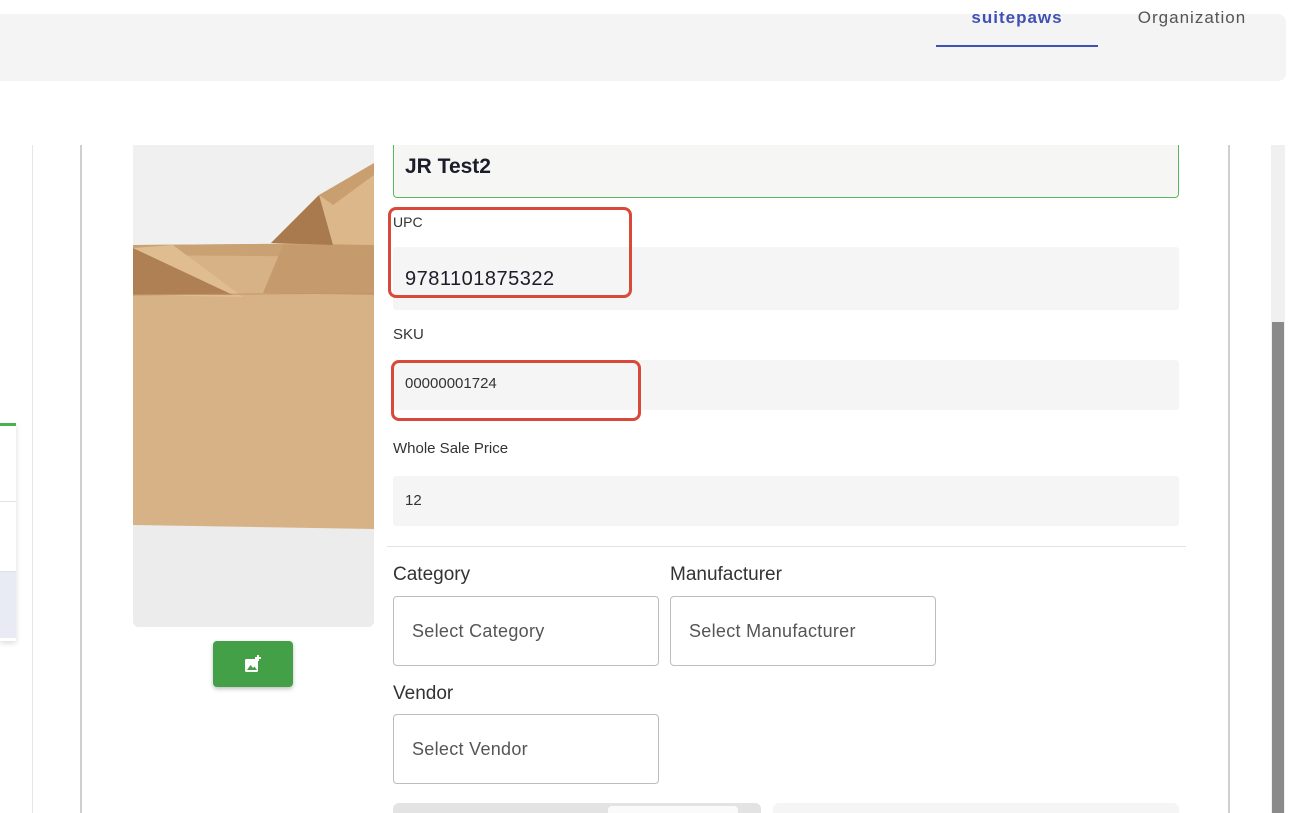 The image size is (1293, 813). What do you see at coordinates (1278, 567) in the screenshot?
I see `scrollbar-thumb` at bounding box center [1278, 567].